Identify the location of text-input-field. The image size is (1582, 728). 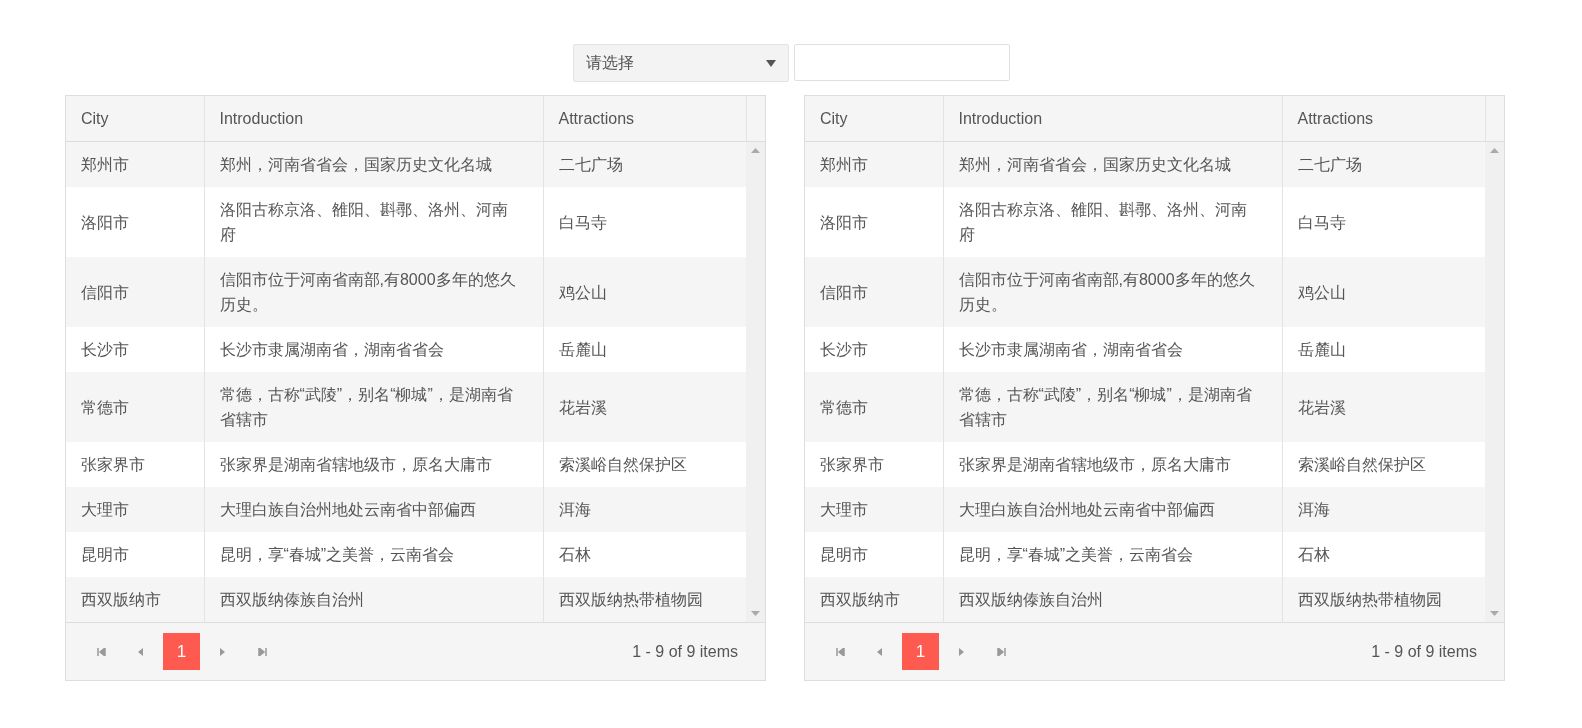
(901, 62).